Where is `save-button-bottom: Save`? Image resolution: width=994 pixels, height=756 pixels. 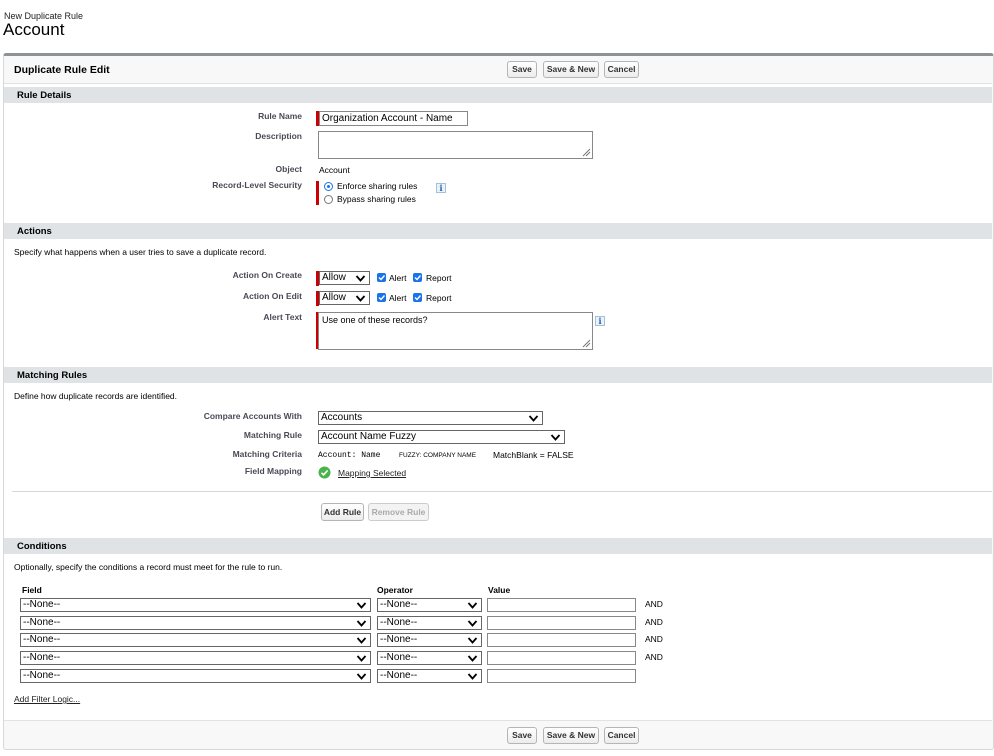 save-button-bottom: Save is located at coordinates (522, 735).